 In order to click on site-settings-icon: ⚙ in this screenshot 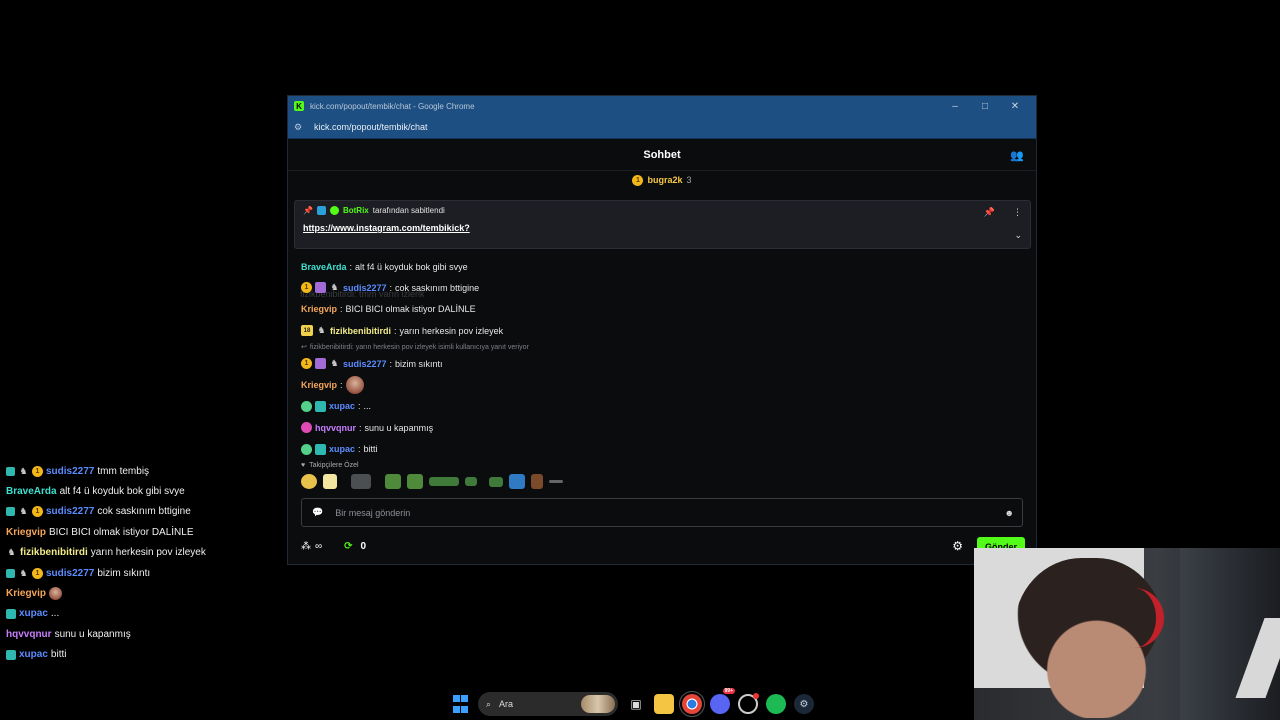, I will do `click(300, 127)`.